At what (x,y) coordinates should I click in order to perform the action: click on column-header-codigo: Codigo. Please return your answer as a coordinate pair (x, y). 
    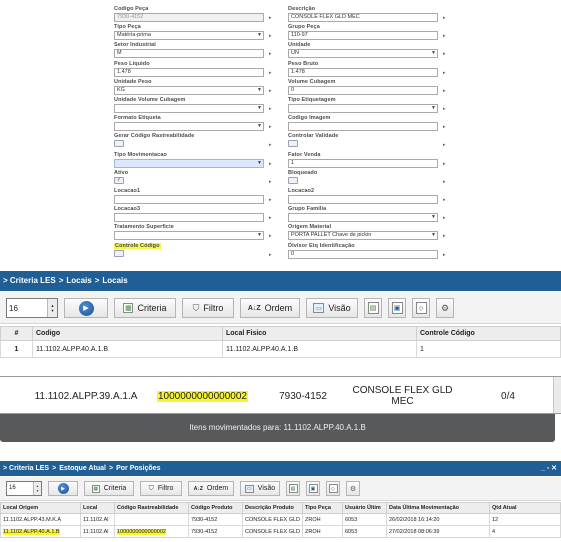
    Looking at the image, I should click on (127, 333).